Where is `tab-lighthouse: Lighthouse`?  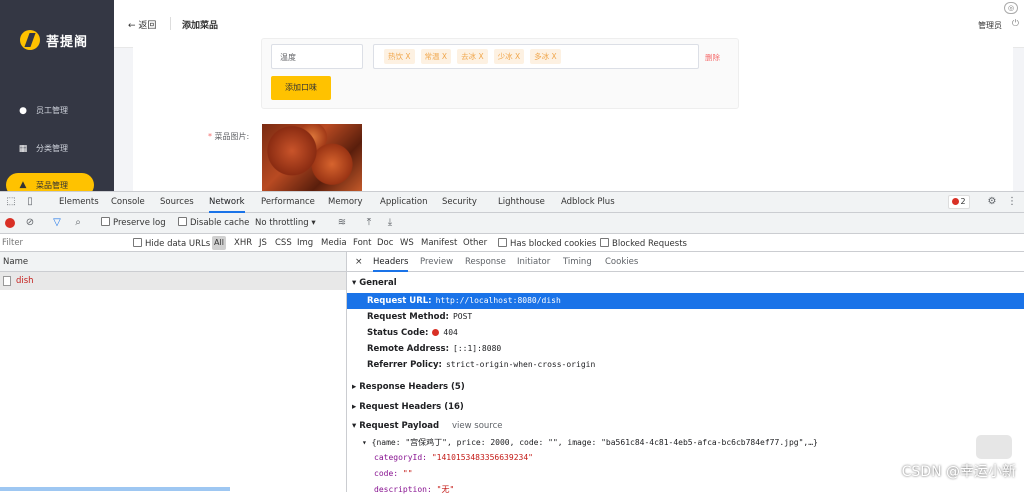
tab-lighthouse: Lighthouse is located at coordinates (521, 202).